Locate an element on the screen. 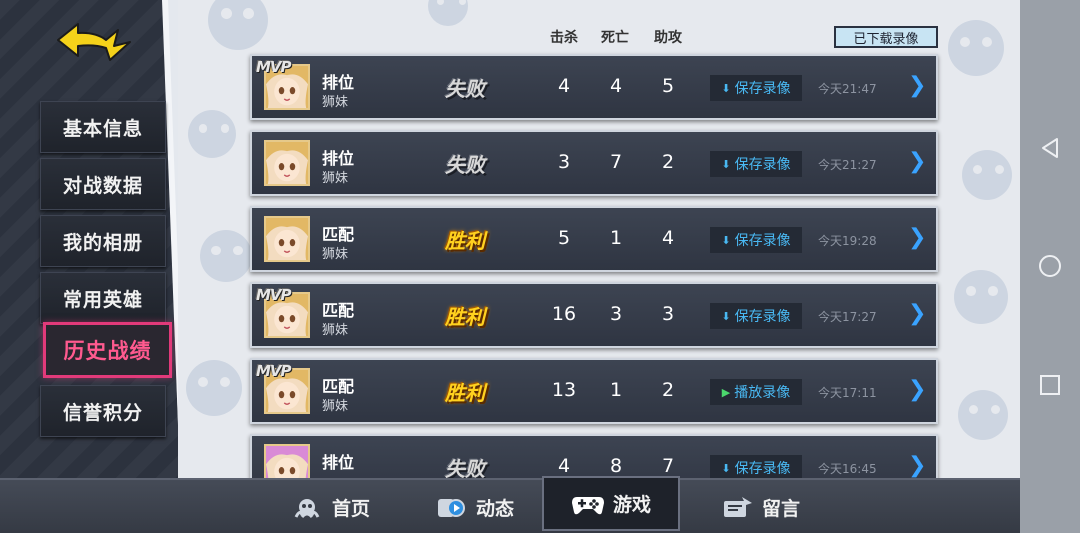 The image size is (1080, 533). tab-messages-label: 留言 is located at coordinates (780, 509).